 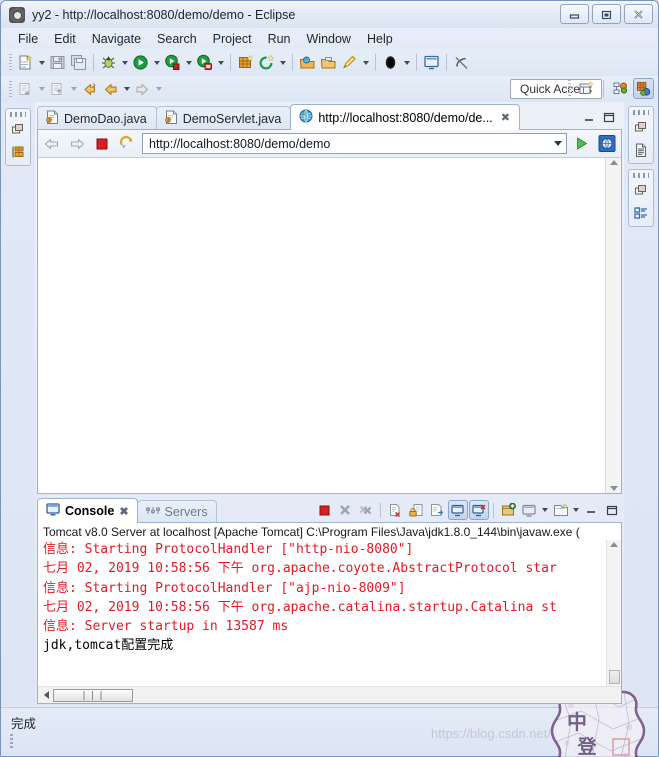 I want to click on run-server-icon, so click(x=172, y=62).